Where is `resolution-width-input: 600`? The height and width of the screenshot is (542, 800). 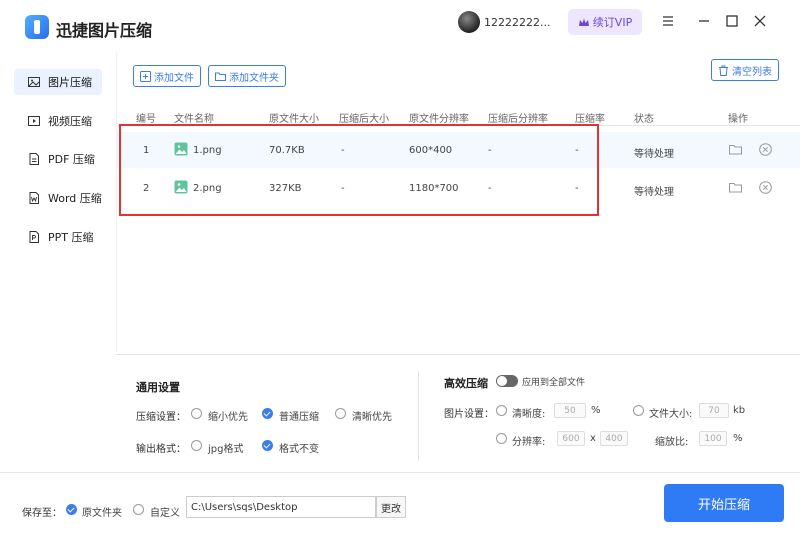
resolution-width-input: 600 is located at coordinates (571, 438).